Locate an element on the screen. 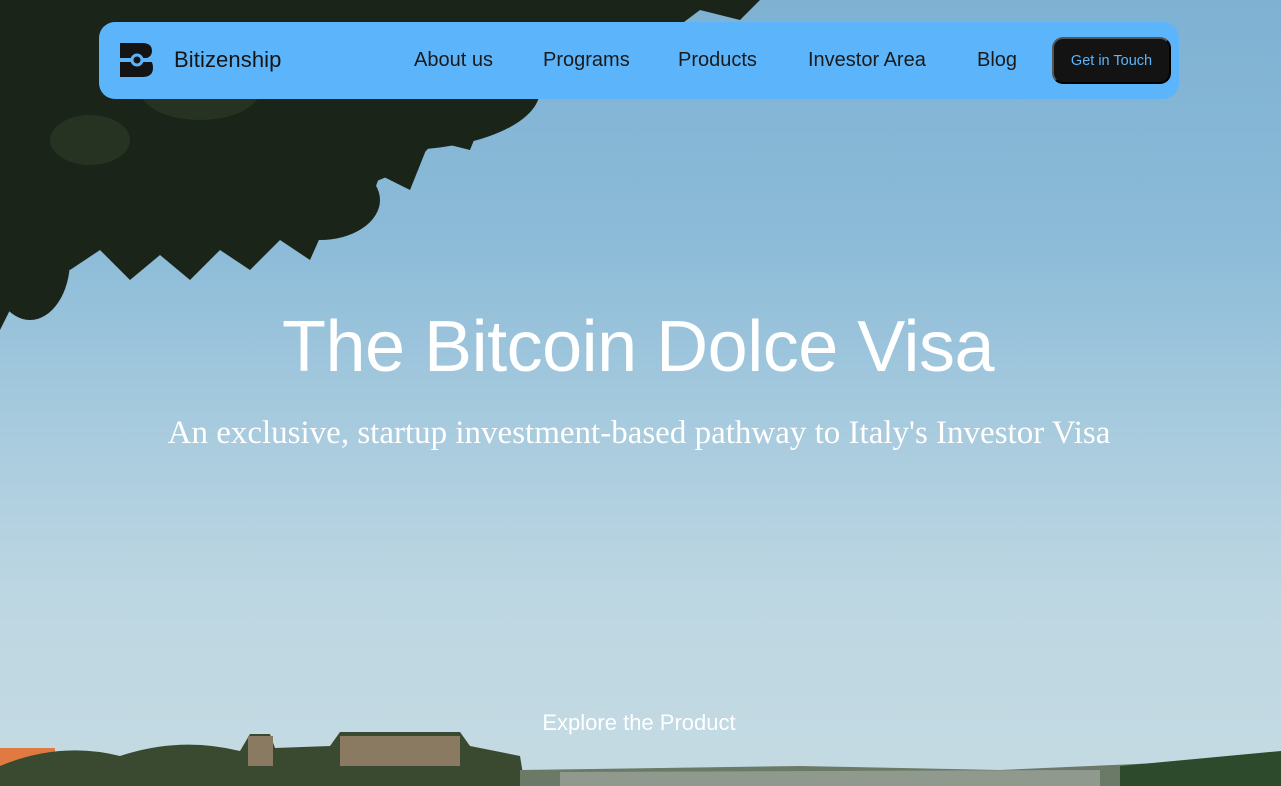 Image resolution: width=1281 pixels, height=786 pixels. nav-link-about-us: About us is located at coordinates (453, 60).